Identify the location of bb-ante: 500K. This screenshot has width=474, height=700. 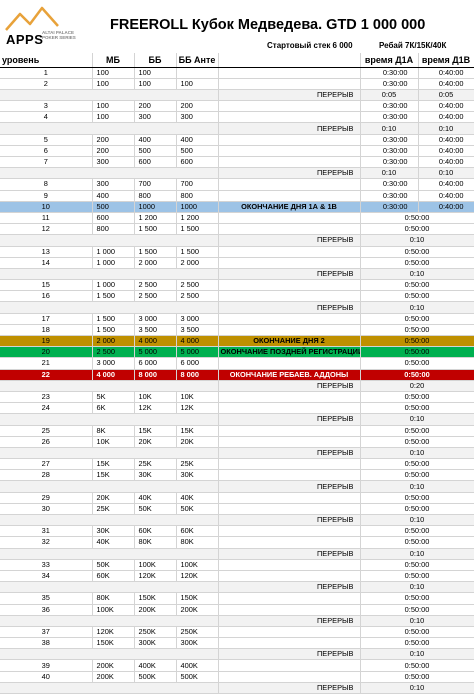
(197, 677).